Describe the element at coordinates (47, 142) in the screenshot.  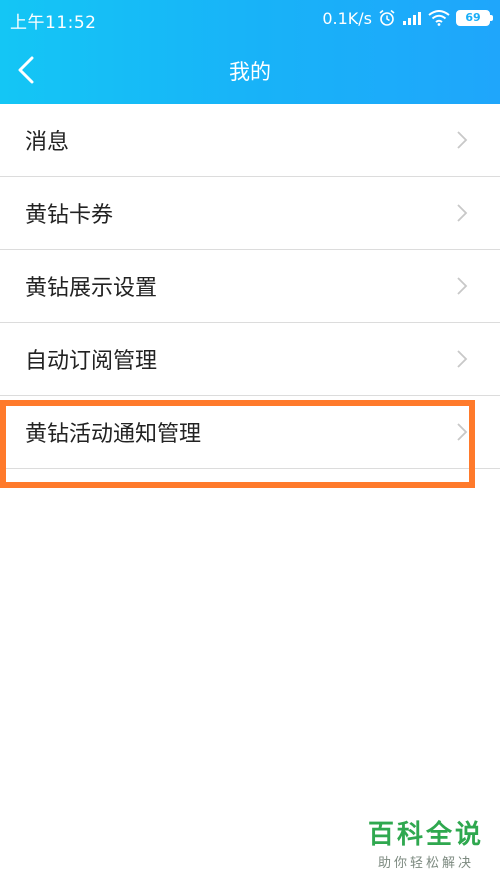
I see `menu-item-label: 消息` at that location.